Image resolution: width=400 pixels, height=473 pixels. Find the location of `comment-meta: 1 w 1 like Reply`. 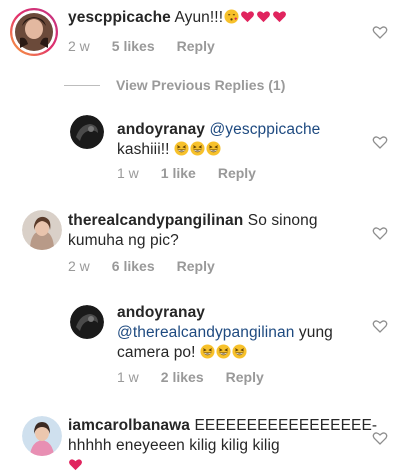

comment-meta: 1 w 1 like Reply is located at coordinates (197, 173).